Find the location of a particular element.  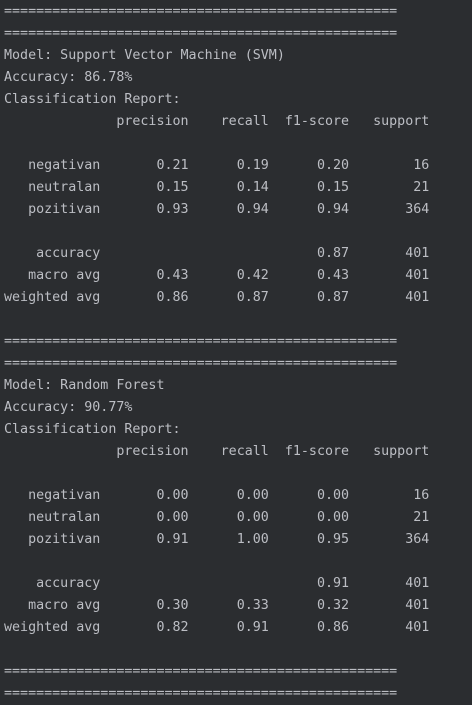

report-row-pozitivan: pozitivan 0.93 0.94 0.94 364 is located at coordinates (217, 209).